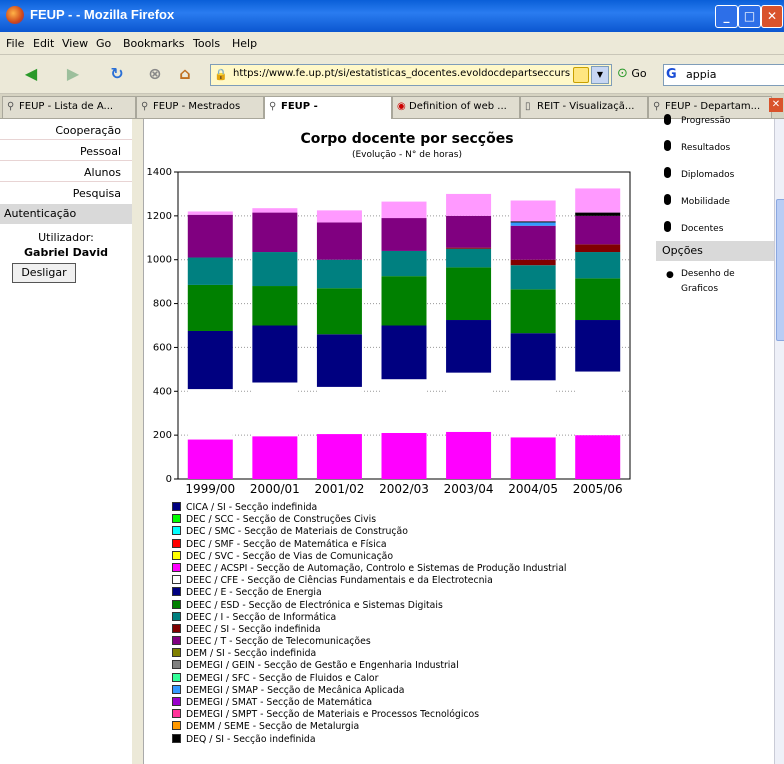 This screenshot has height=764, width=784. What do you see at coordinates (412, 508) in the screenshot?
I see `legend-item: CICA / SI - Secção indefinida` at bounding box center [412, 508].